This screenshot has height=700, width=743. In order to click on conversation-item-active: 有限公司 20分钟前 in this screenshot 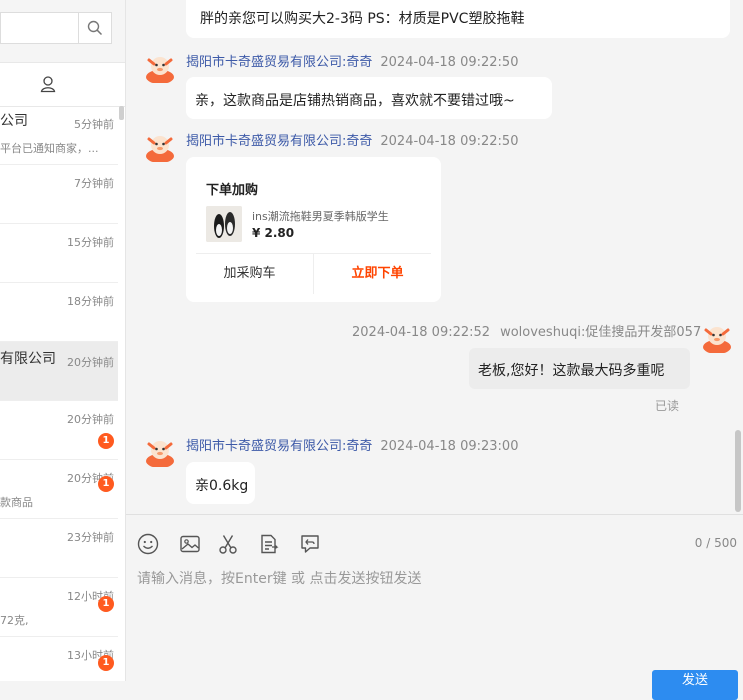, I will do `click(59, 371)`.